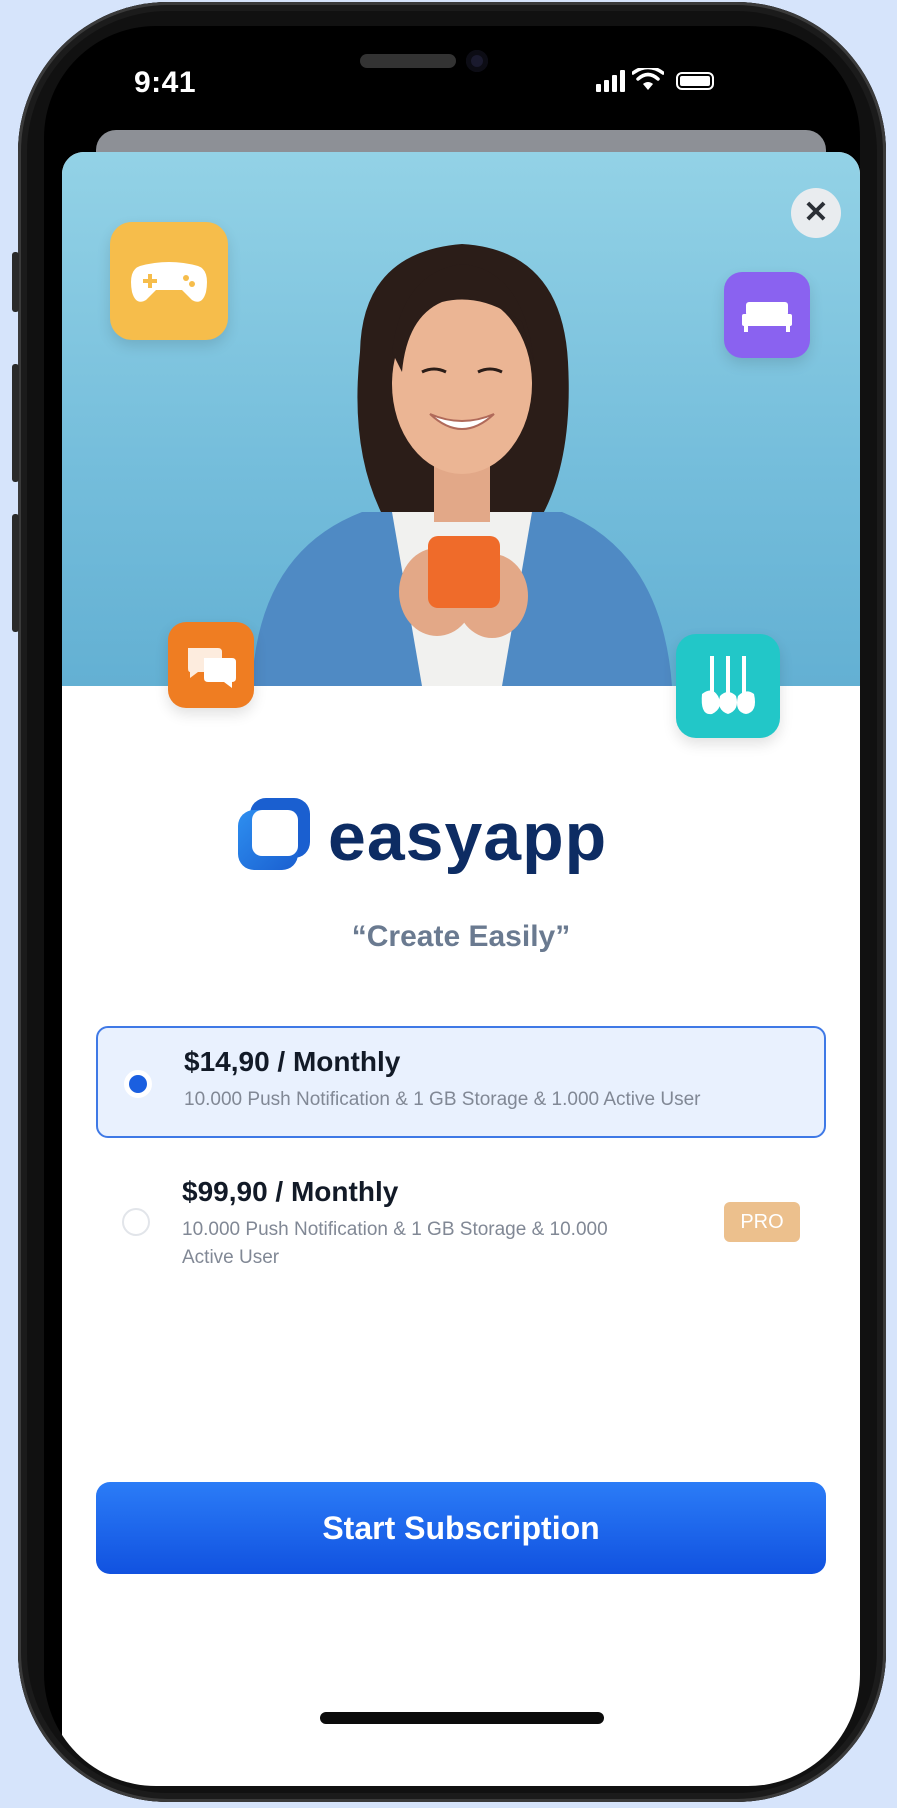 Image resolution: width=897 pixels, height=1808 pixels. I want to click on wifi-icon, so click(648, 79).